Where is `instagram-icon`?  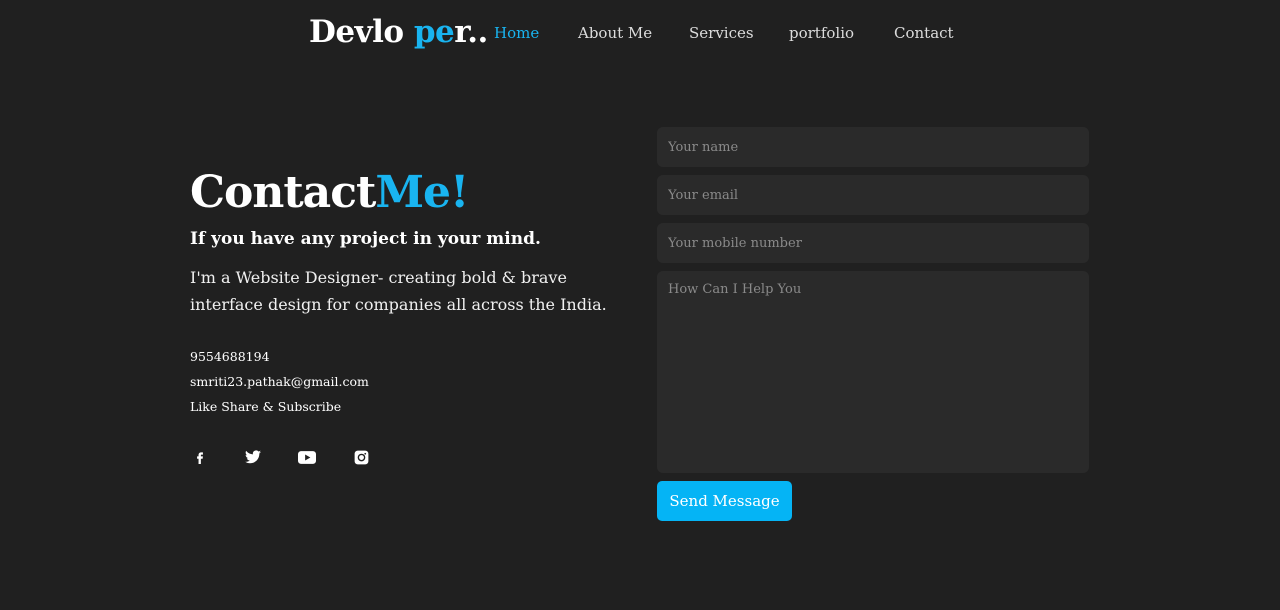 instagram-icon is located at coordinates (361, 457).